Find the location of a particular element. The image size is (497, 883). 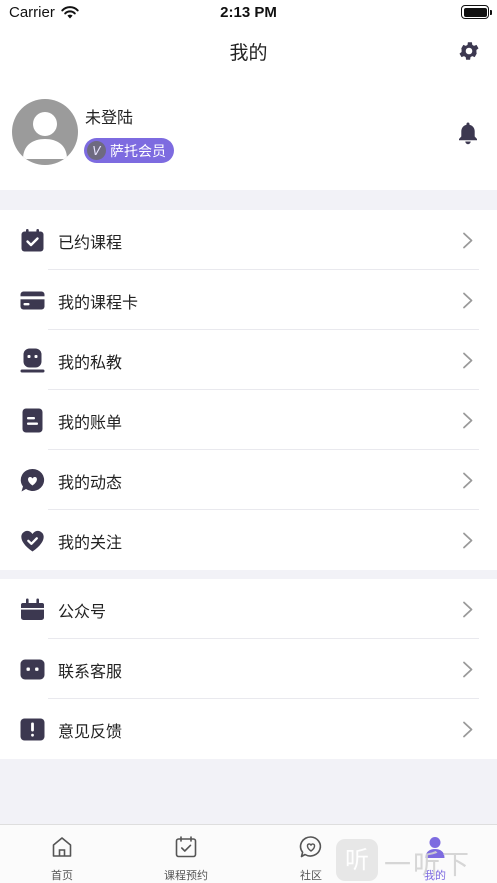

menu-item-booked-courses: 已约课程 is located at coordinates (248, 240).